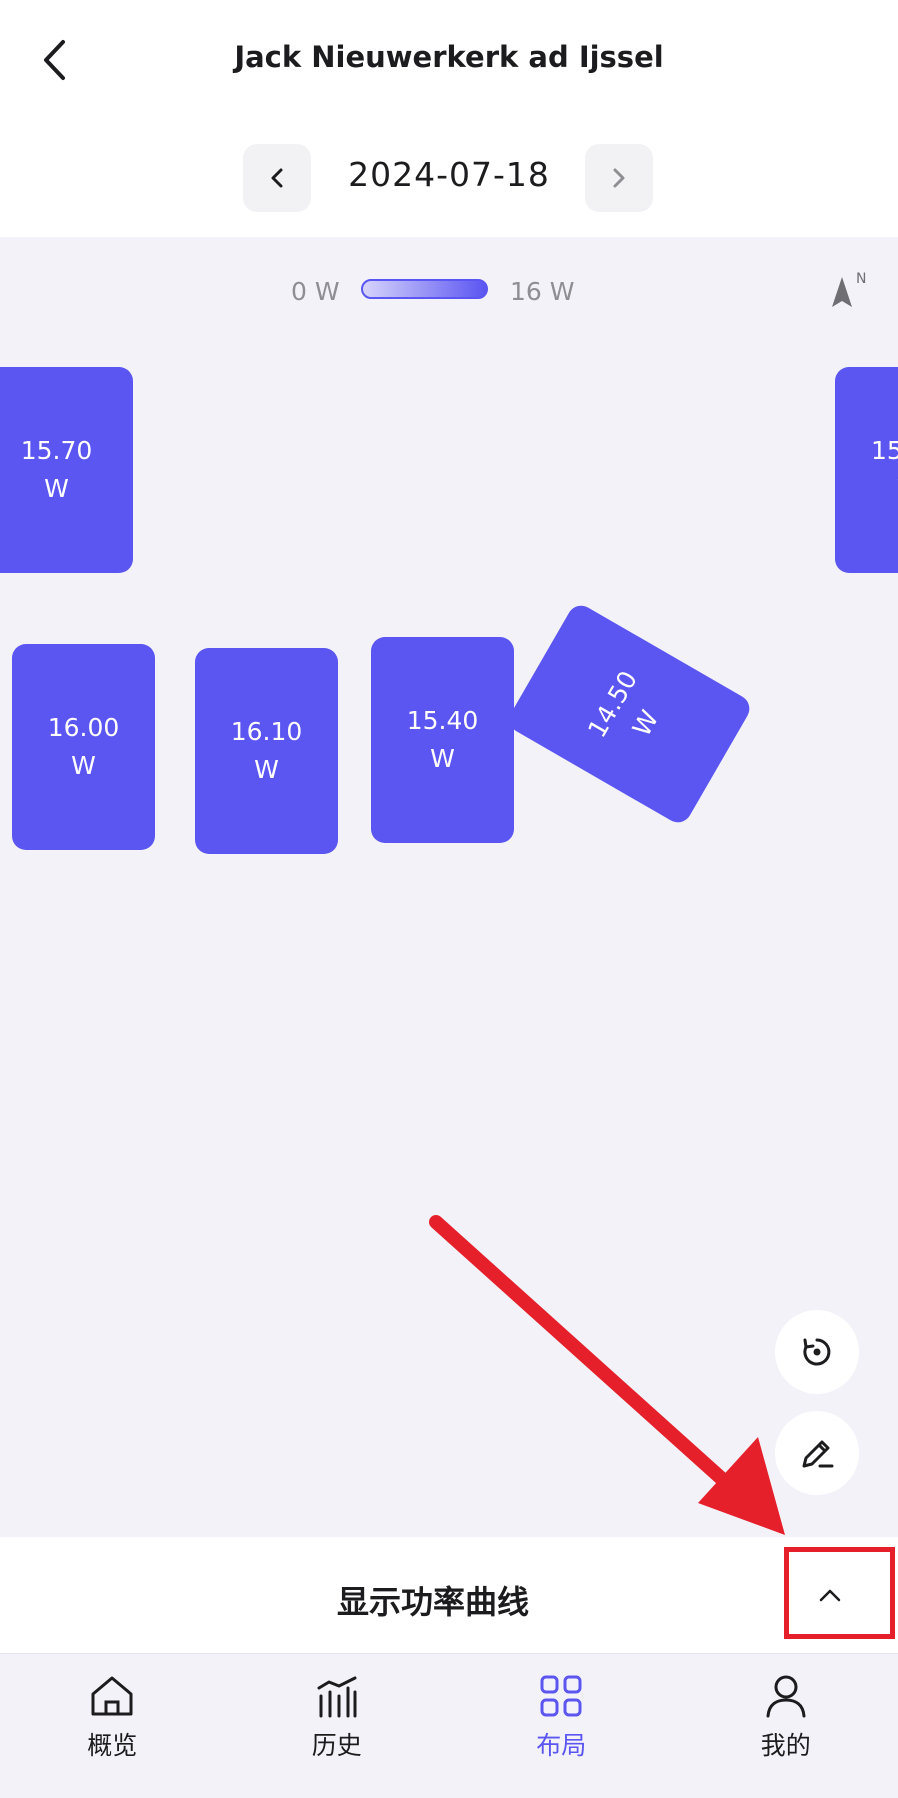 The height and width of the screenshot is (1798, 898). Describe the element at coordinates (629, 714) in the screenshot. I see `solar-panel-rotated: 14.50 W` at that location.